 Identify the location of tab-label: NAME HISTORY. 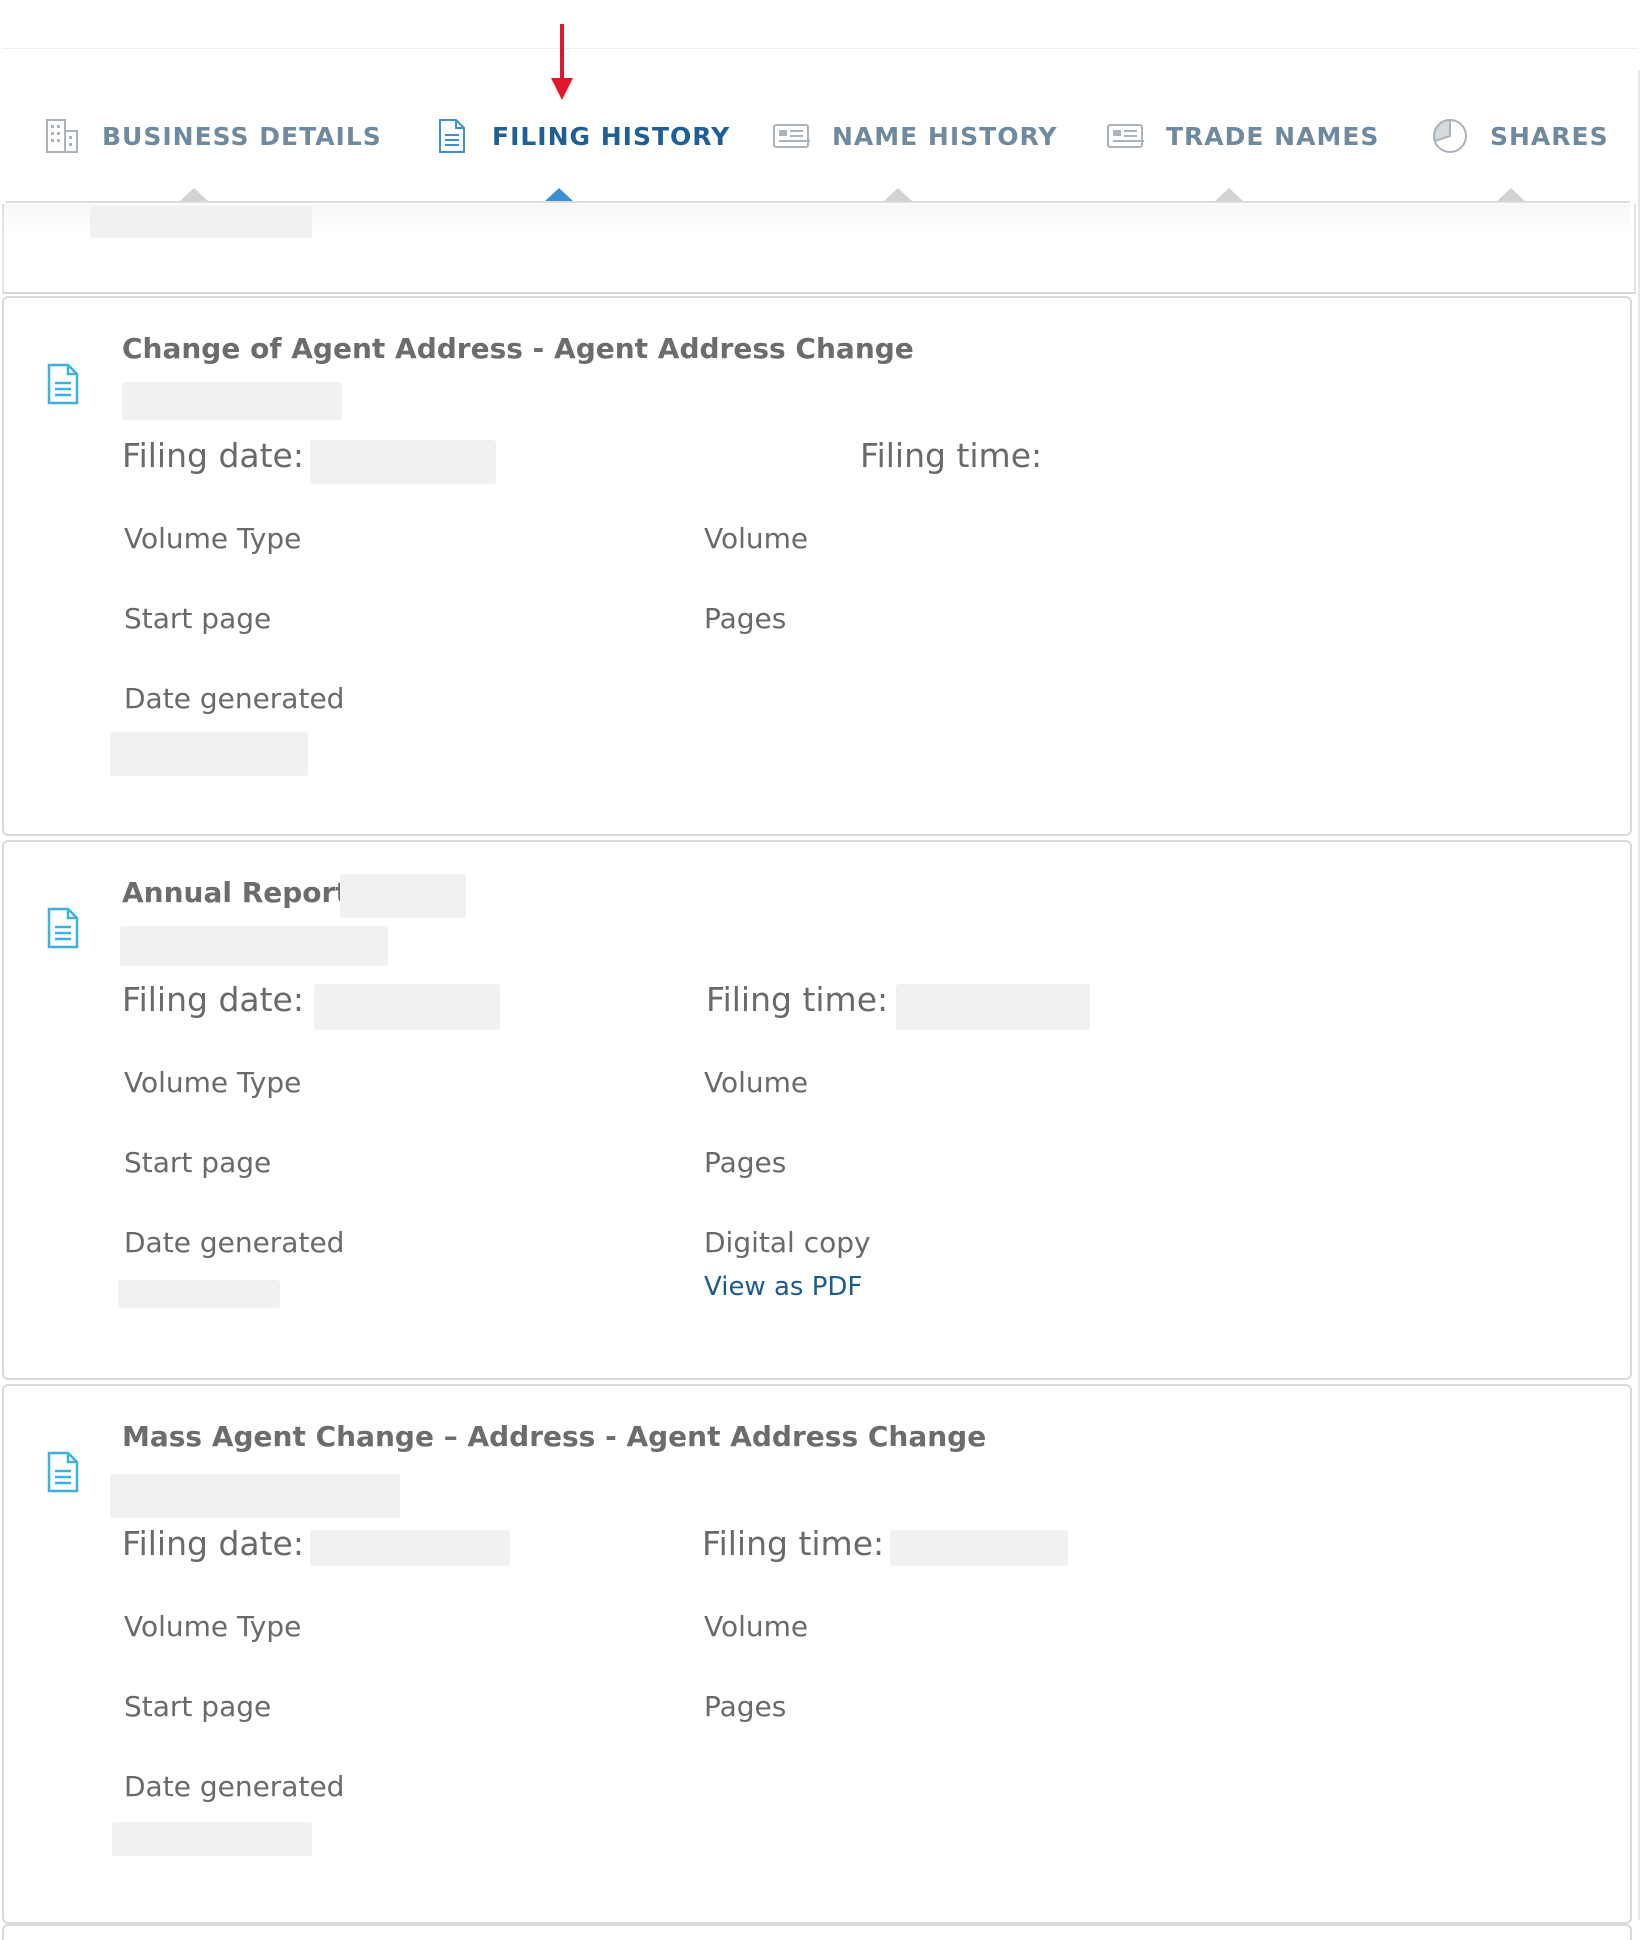
(945, 136).